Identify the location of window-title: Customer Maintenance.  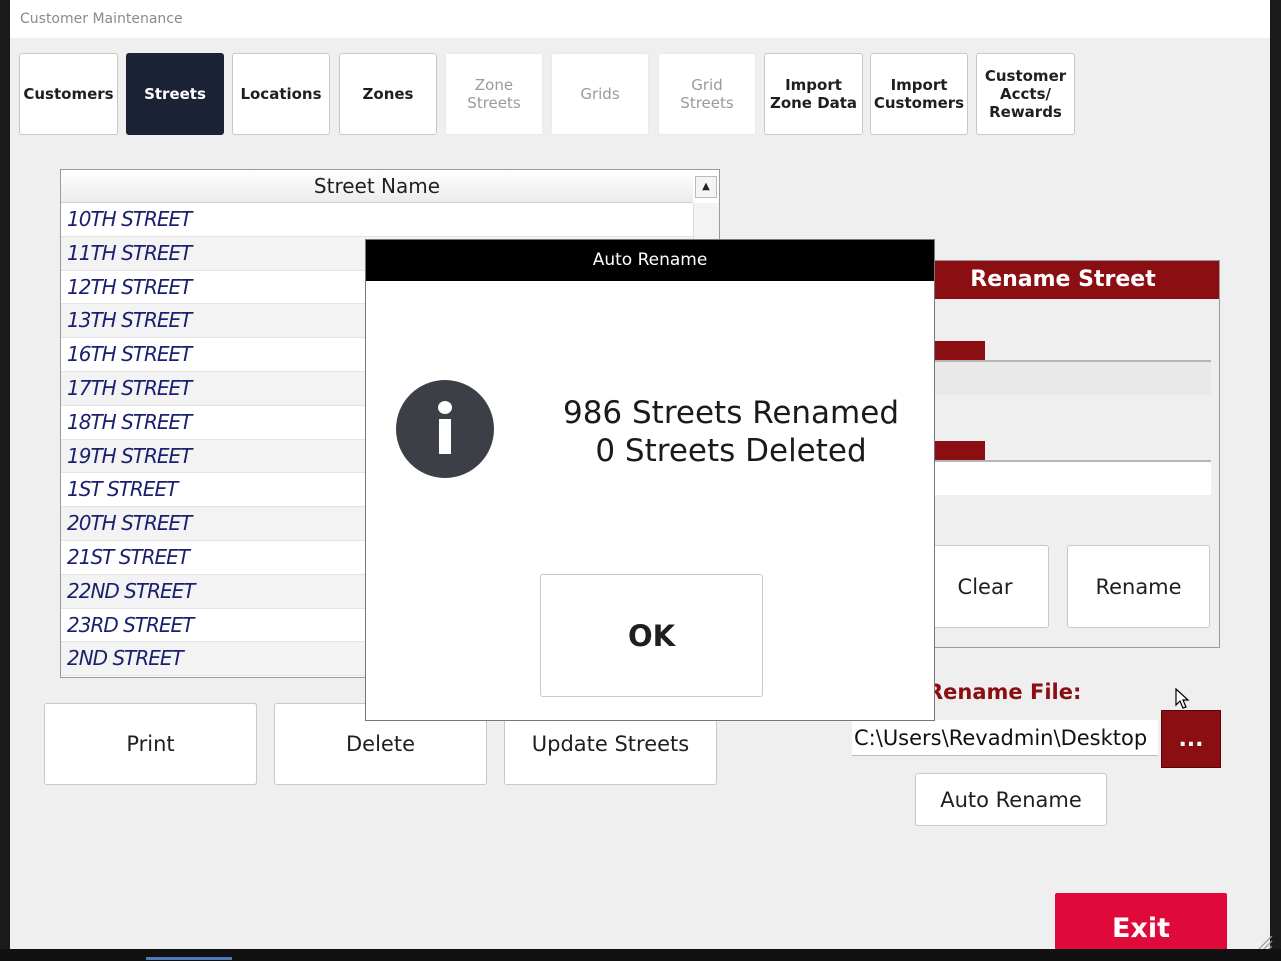
(101, 19).